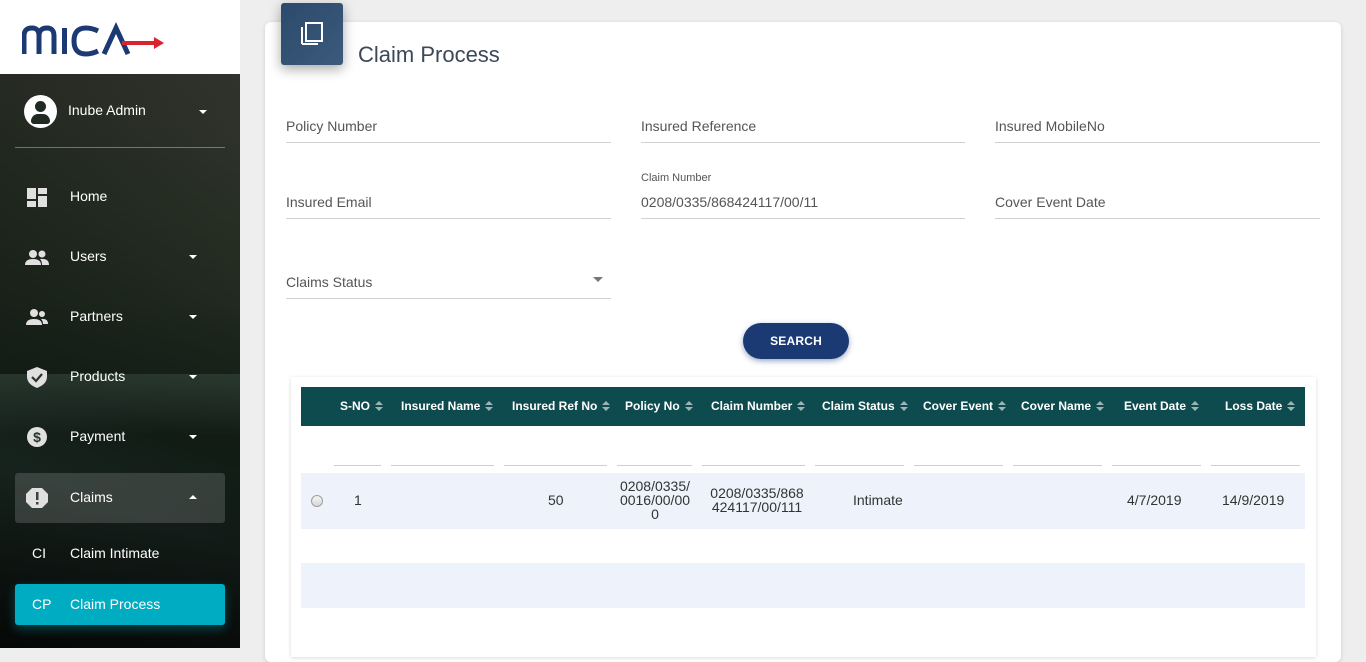 The image size is (1366, 662). Describe the element at coordinates (89, 196) in the screenshot. I see `sidebar-item-label: Home` at that location.